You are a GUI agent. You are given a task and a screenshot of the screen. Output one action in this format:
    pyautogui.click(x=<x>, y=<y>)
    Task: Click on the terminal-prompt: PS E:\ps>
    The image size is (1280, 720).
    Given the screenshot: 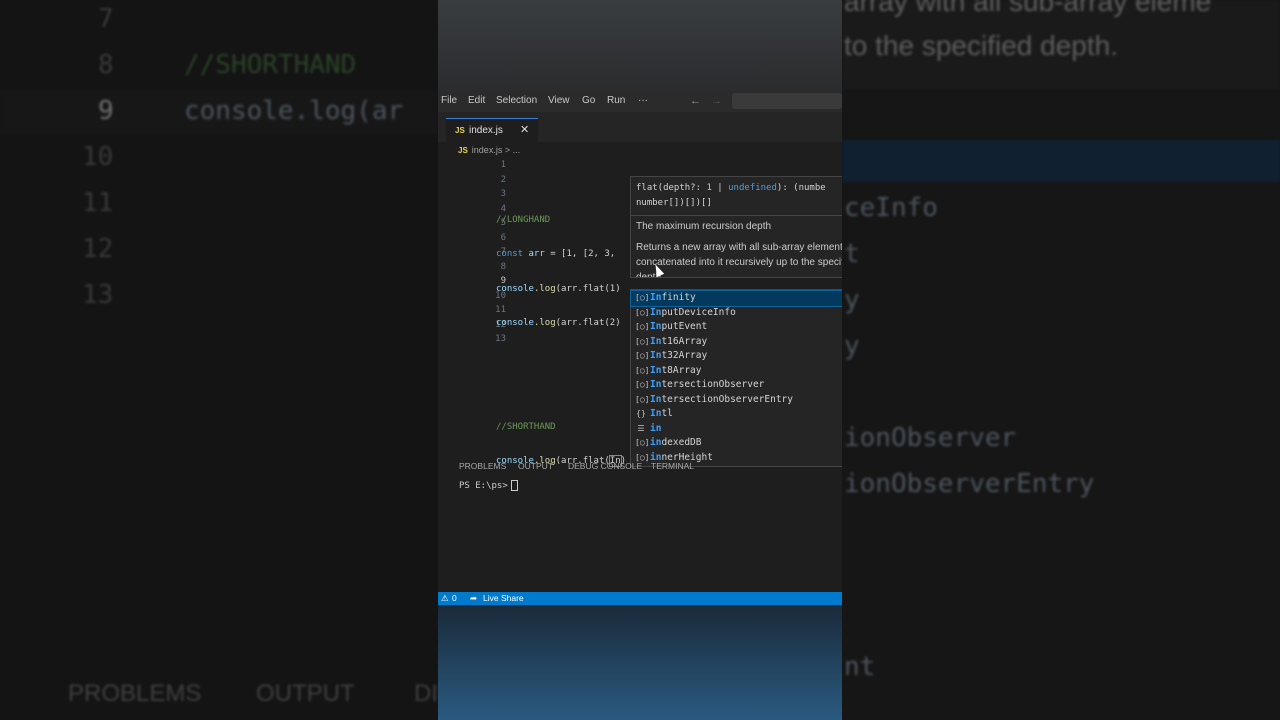 What is the action you would take?
    pyautogui.click(x=483, y=486)
    